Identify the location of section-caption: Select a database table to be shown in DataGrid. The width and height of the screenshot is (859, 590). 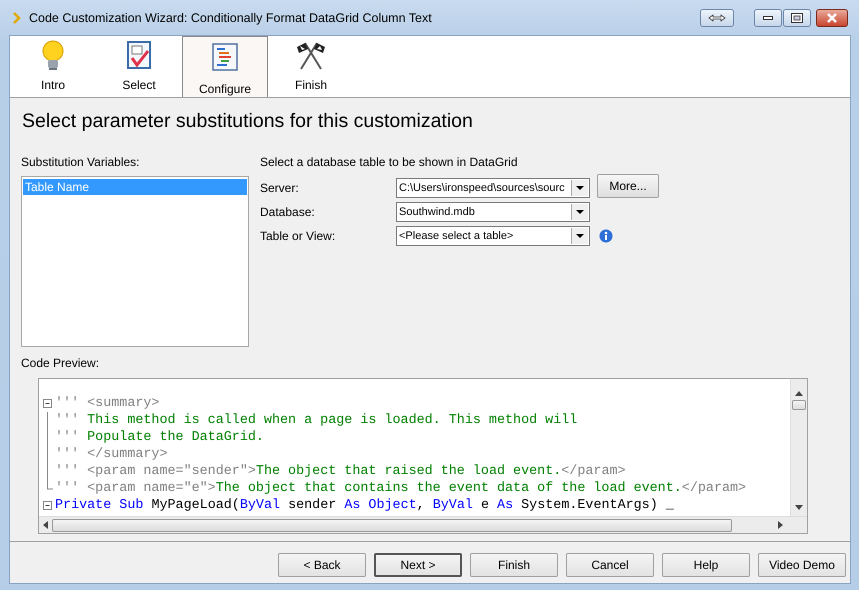
(389, 162).